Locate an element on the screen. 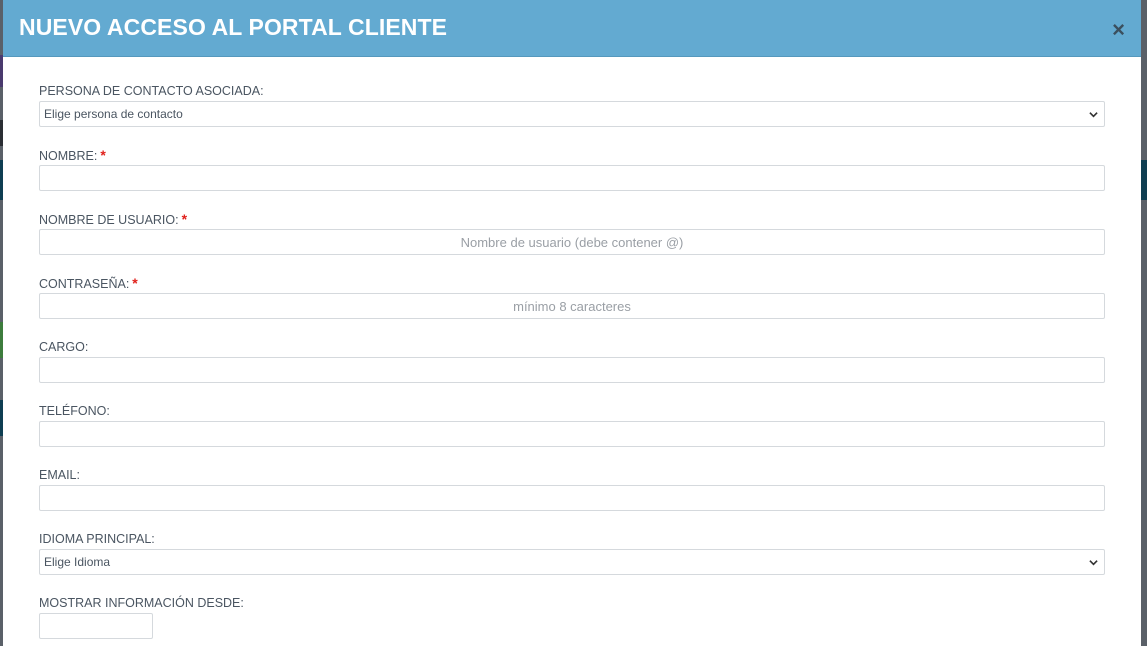  phone-field: TELÉFONO: is located at coordinates (573, 424).